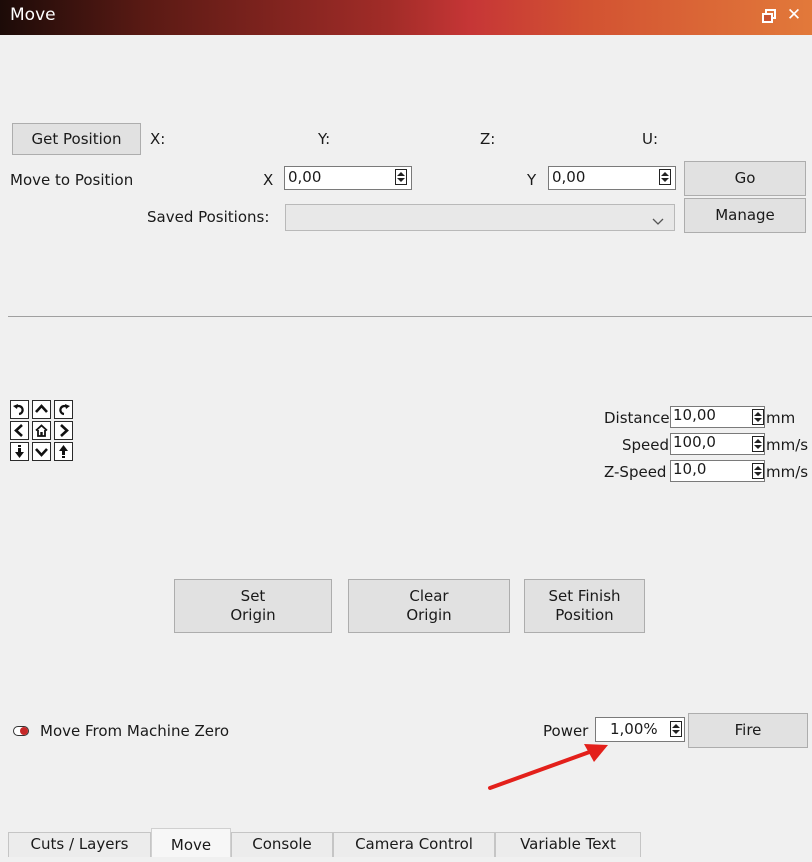  Describe the element at coordinates (305, 177) in the screenshot. I see `move-x-value: 0,00` at that location.